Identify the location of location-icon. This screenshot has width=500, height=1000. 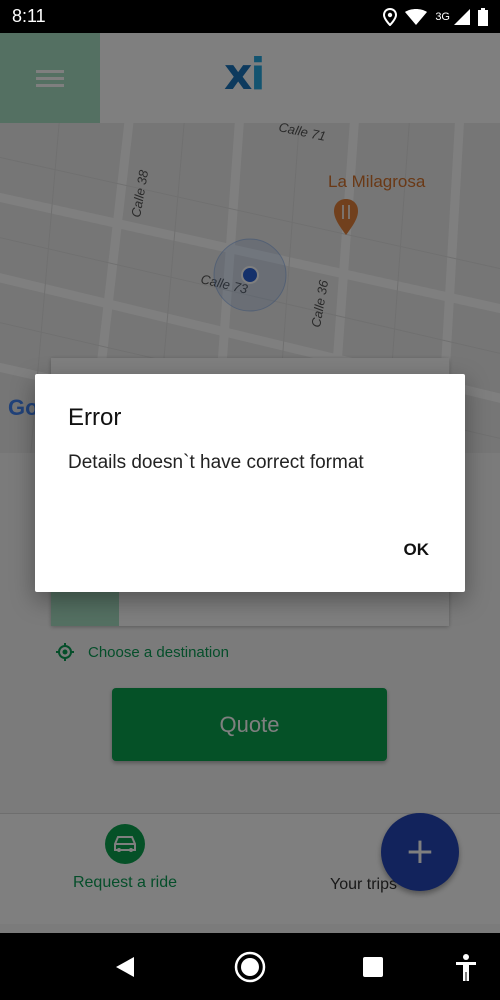
(390, 16).